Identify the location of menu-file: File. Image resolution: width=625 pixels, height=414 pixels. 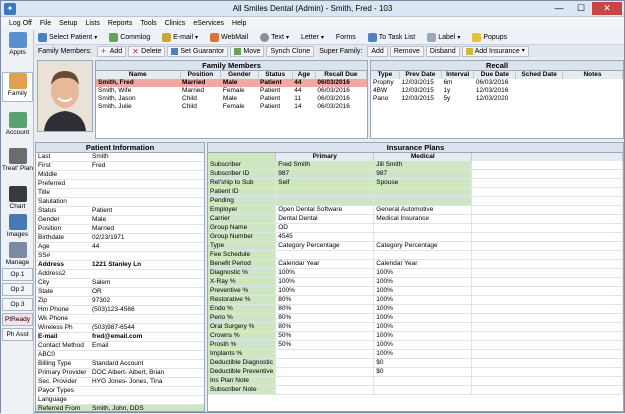
(45, 23).